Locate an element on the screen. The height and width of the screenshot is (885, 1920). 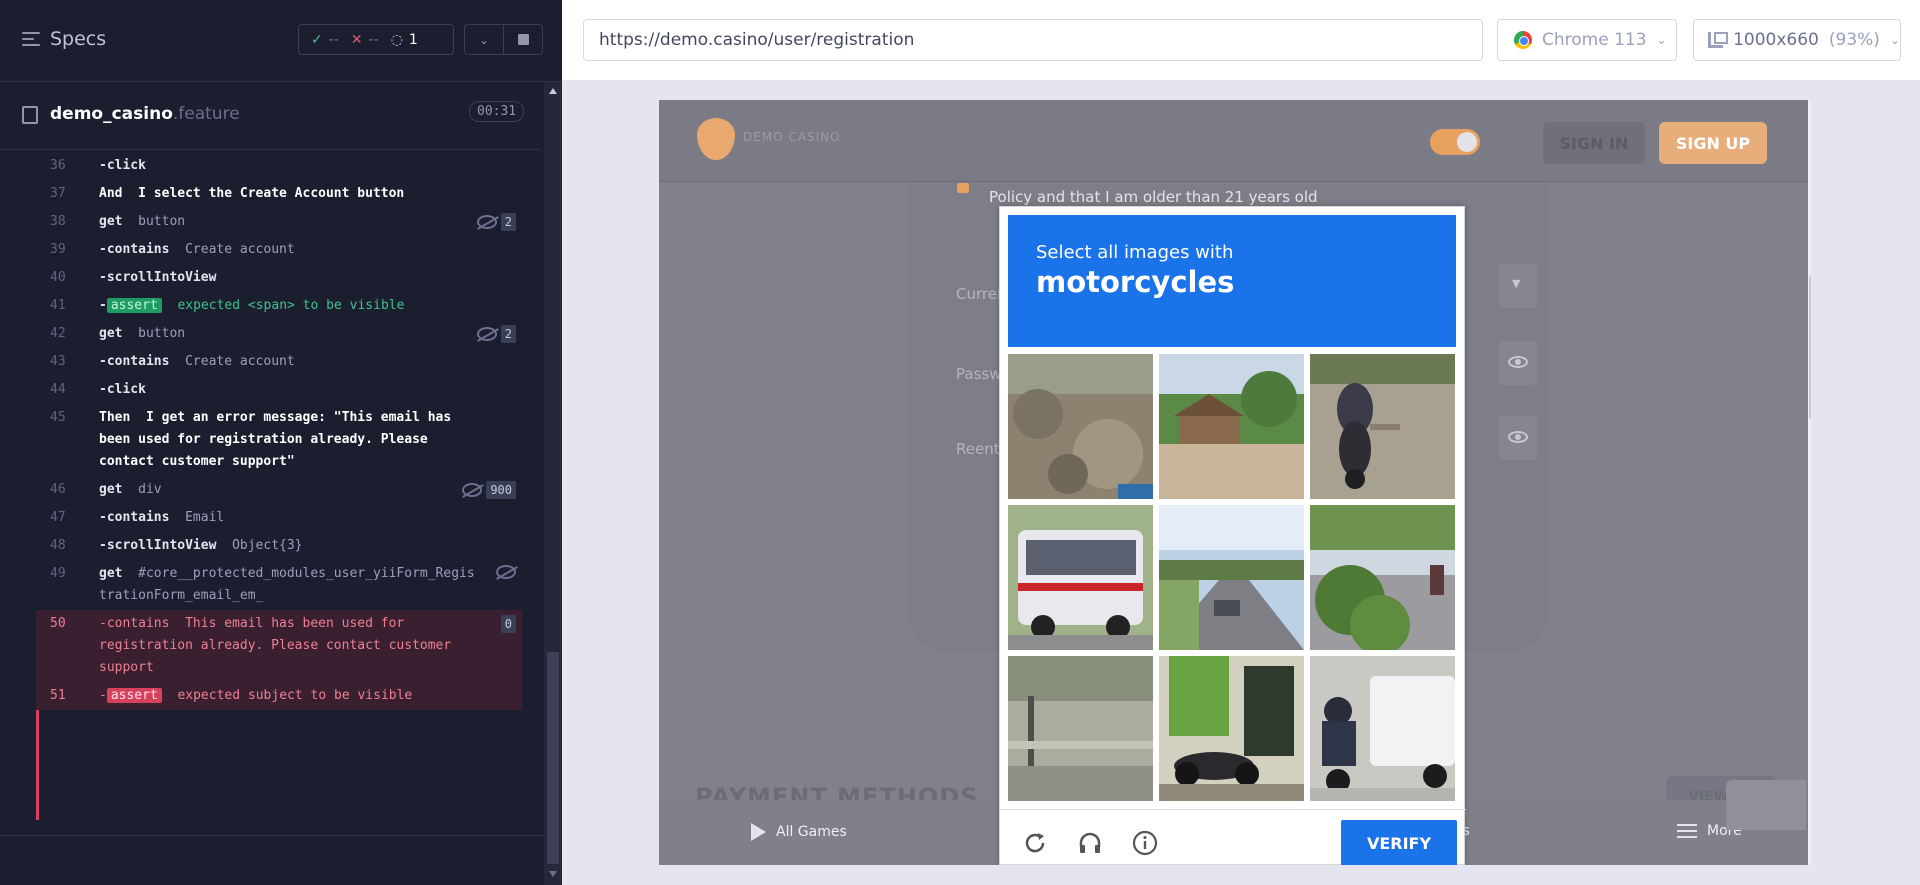
collapse-button: ⌄ is located at coordinates (484, 39).